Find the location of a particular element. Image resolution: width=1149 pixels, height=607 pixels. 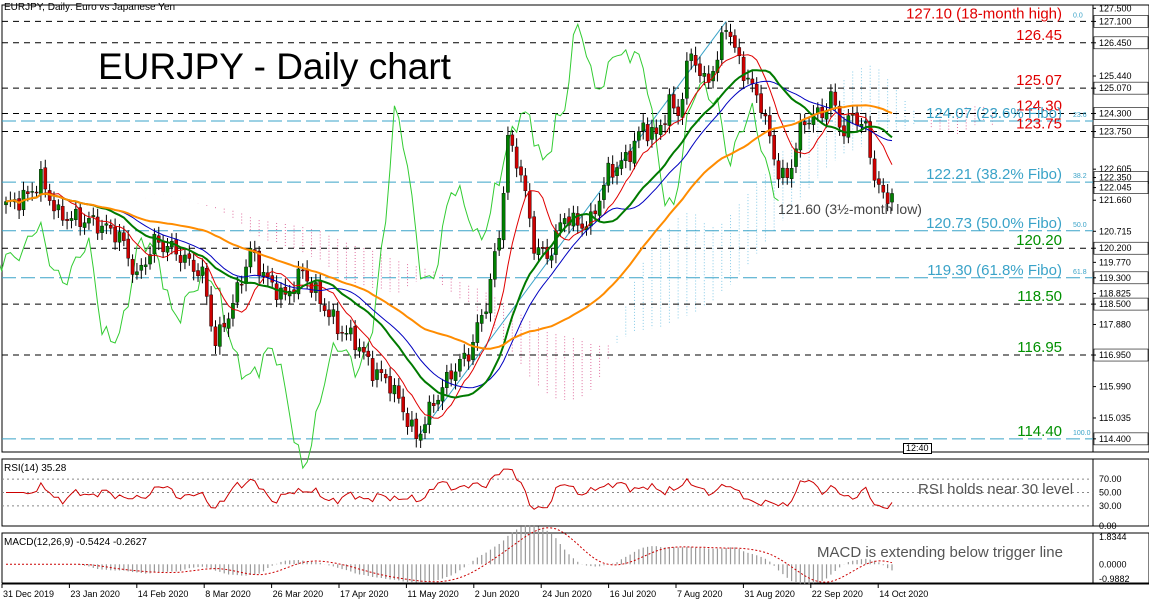

axis-price-label: 114.400 is located at coordinates (1115, 439).